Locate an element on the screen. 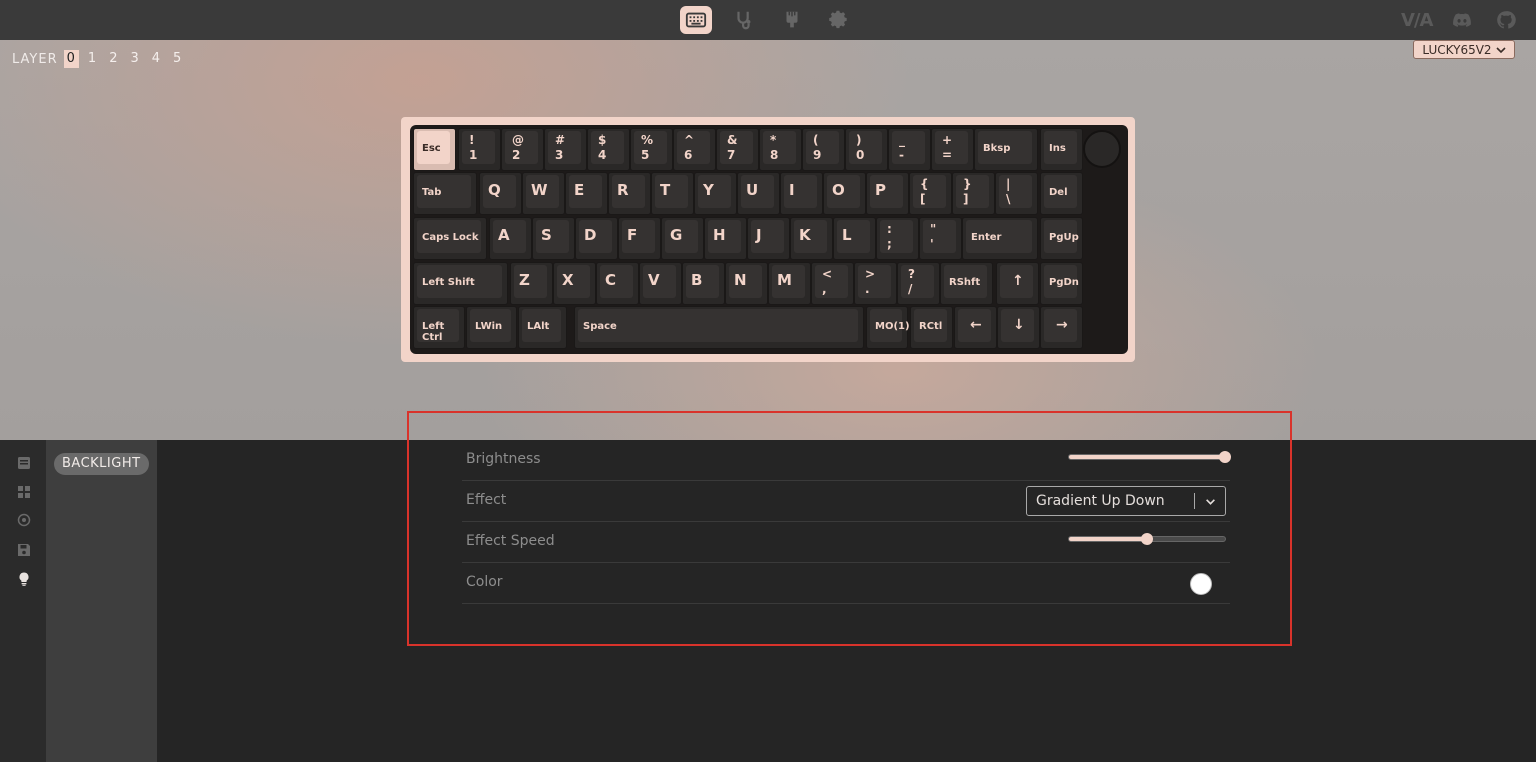 This screenshot has height=762, width=1536. key-mo1: MO(1) is located at coordinates (888, 327).